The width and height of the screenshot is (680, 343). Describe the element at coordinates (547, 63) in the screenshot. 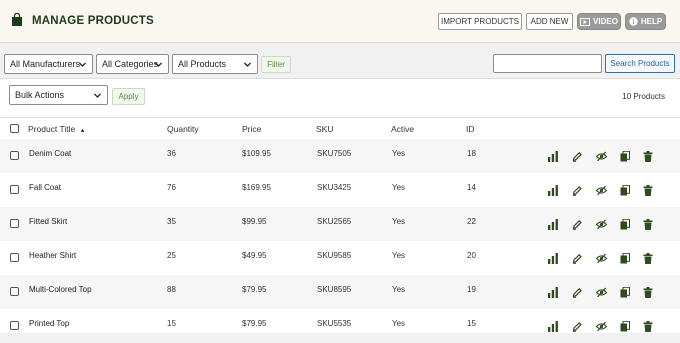

I see `search-input` at that location.